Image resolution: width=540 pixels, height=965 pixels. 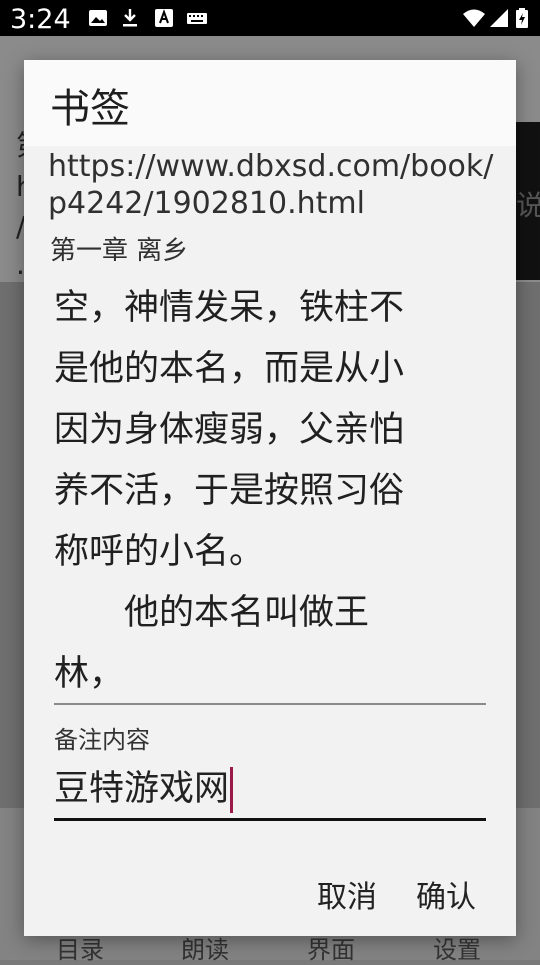 What do you see at coordinates (119, 251) in the screenshot?
I see `bookmark-chapter: 第一章 离乡` at bounding box center [119, 251].